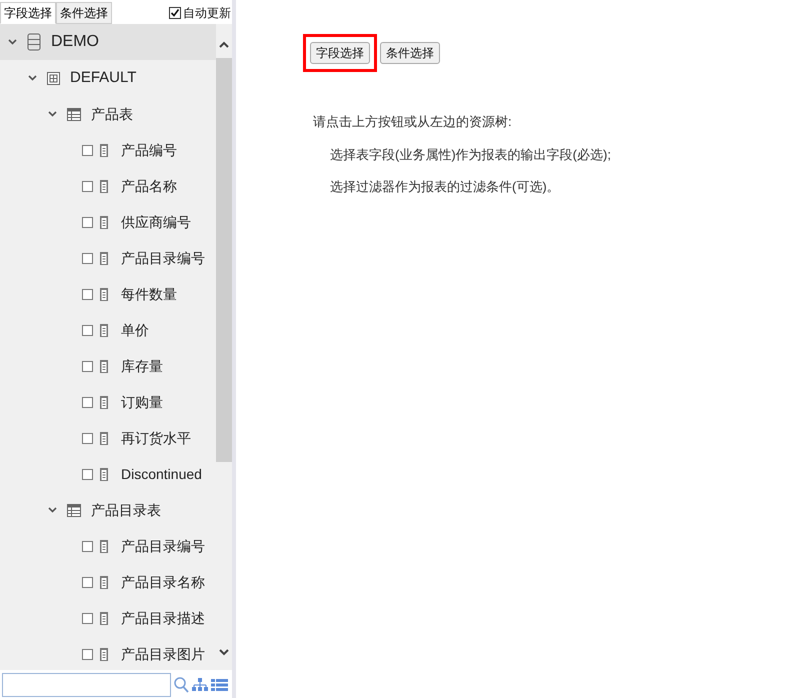  Describe the element at coordinates (86, 685) in the screenshot. I see `search-field` at that location.